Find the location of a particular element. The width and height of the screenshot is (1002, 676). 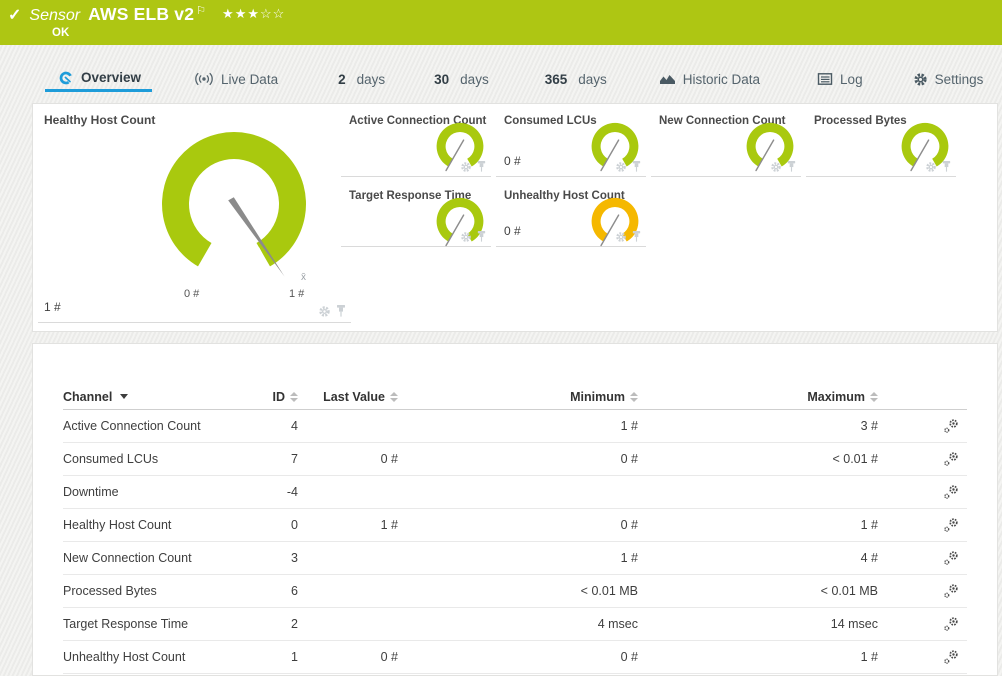

channel-name: Unhealthy Host Count is located at coordinates (124, 657).